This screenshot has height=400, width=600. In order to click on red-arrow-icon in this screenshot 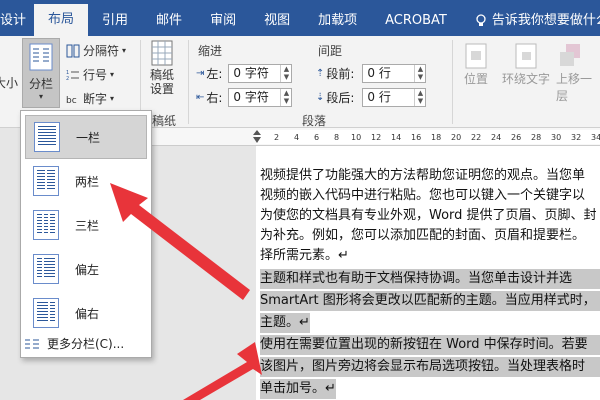, I will do `click(186, 291)`.